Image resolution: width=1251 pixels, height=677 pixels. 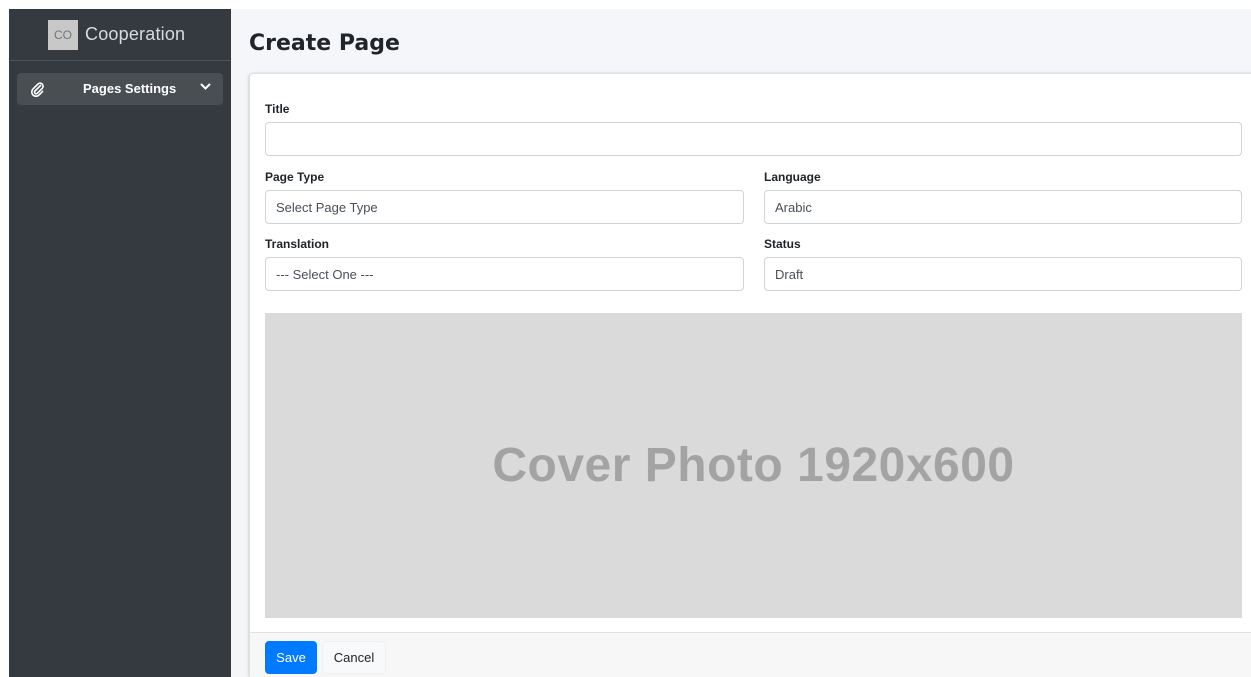 What do you see at coordinates (297, 244) in the screenshot?
I see `translation-label: Translation` at bounding box center [297, 244].